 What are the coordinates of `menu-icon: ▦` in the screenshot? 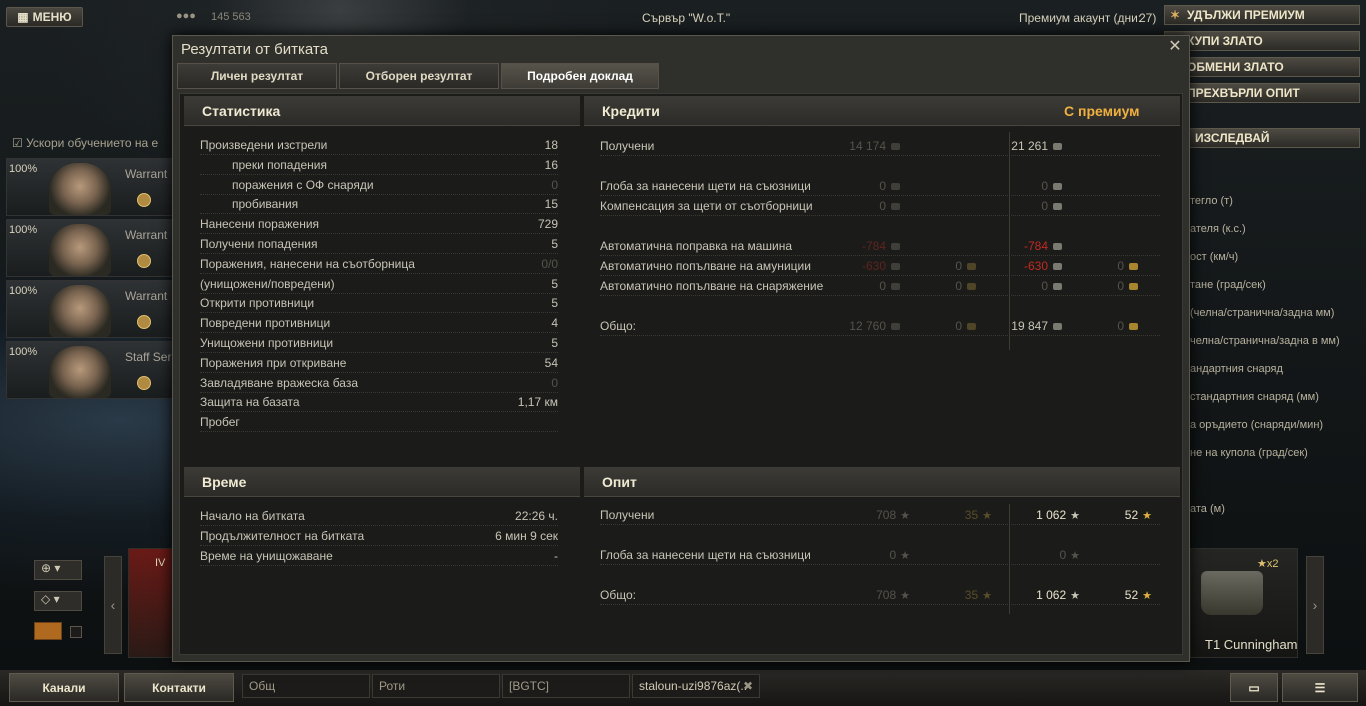 It's located at (23, 17).